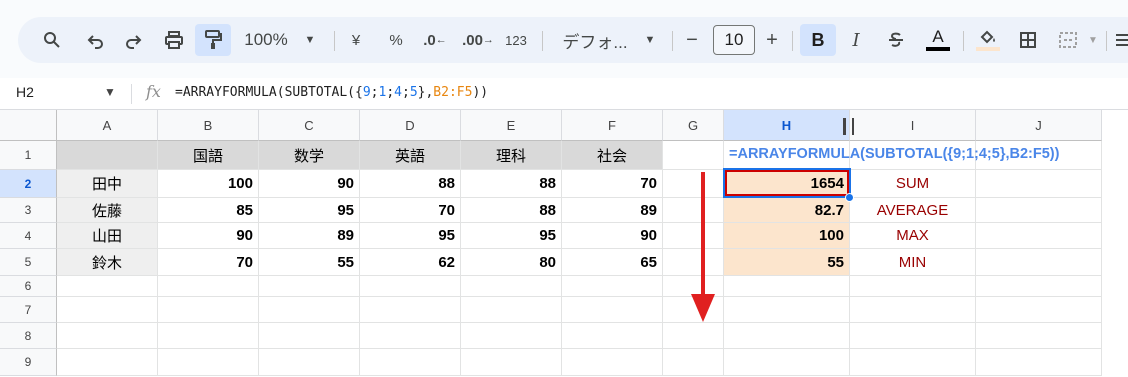 The height and width of the screenshot is (377, 1128). What do you see at coordinates (913, 125) in the screenshot?
I see `column-header-i: I` at bounding box center [913, 125].